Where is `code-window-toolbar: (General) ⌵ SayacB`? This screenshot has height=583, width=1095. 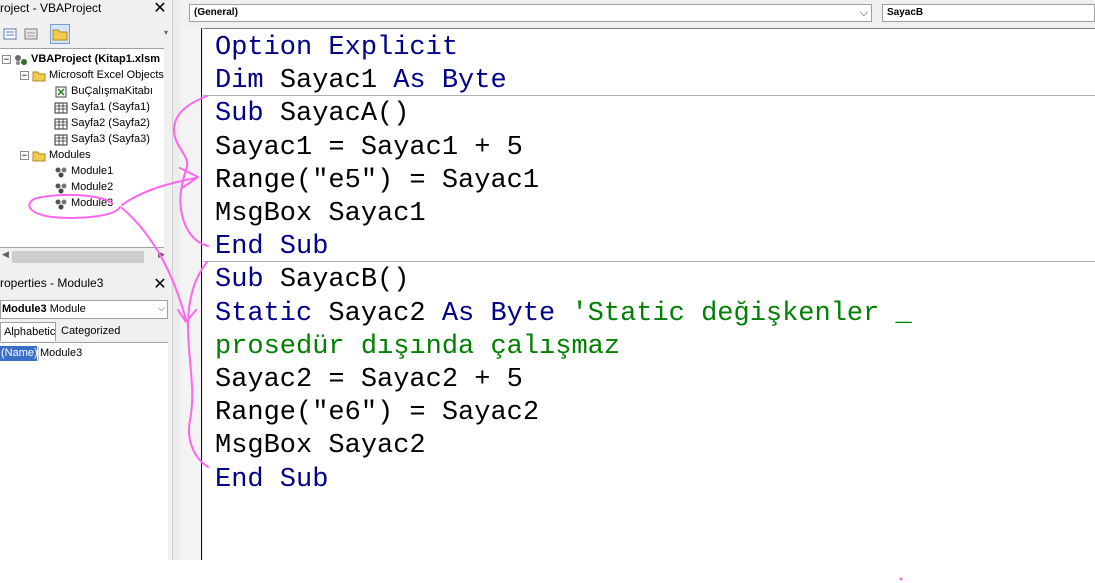
code-window-toolbar: (General) ⌵ SayacB is located at coordinates (637, 14).